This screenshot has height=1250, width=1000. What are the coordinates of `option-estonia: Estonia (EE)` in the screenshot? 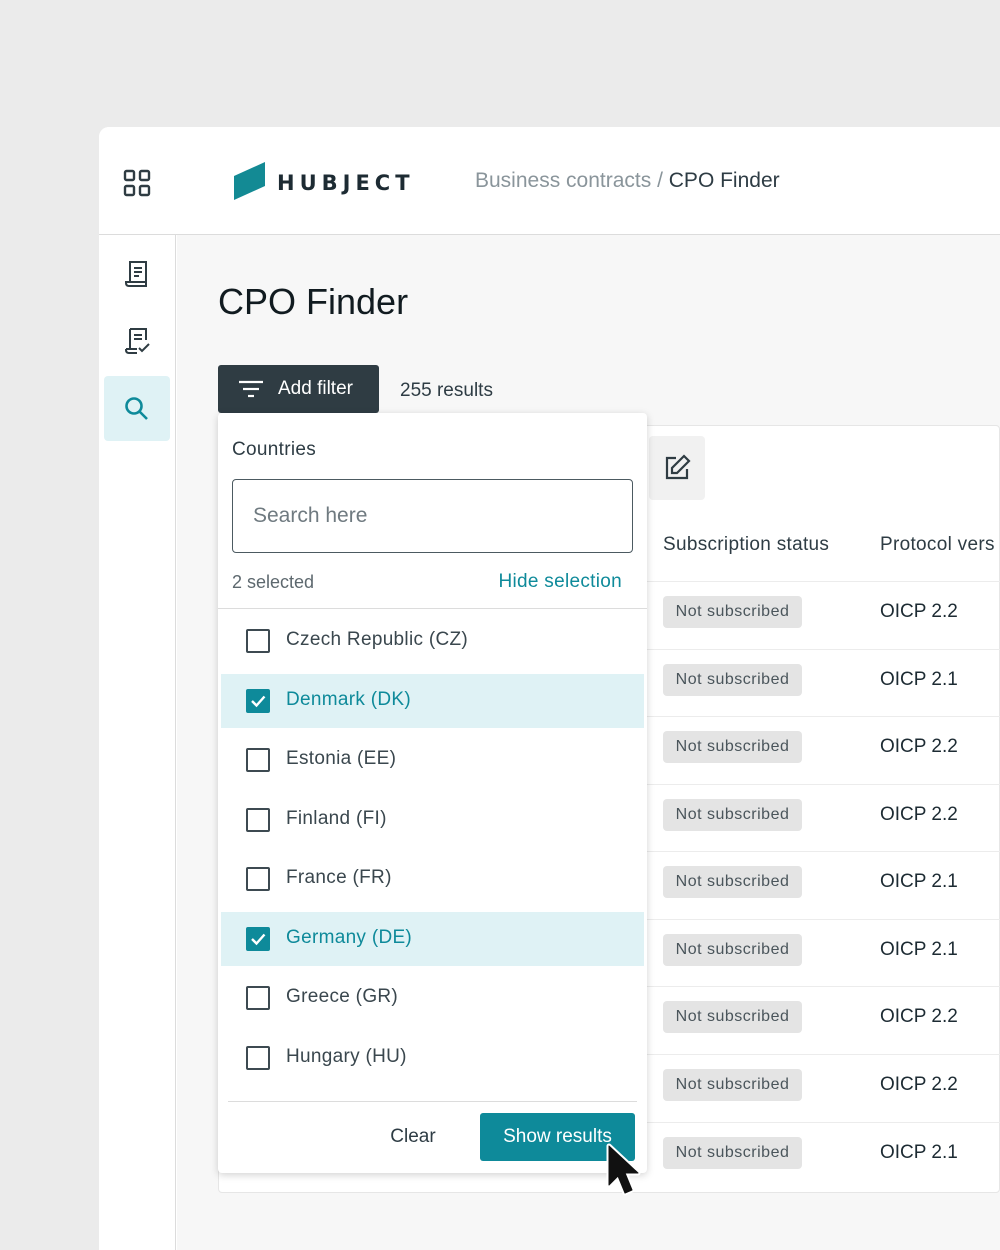 It's located at (432, 760).